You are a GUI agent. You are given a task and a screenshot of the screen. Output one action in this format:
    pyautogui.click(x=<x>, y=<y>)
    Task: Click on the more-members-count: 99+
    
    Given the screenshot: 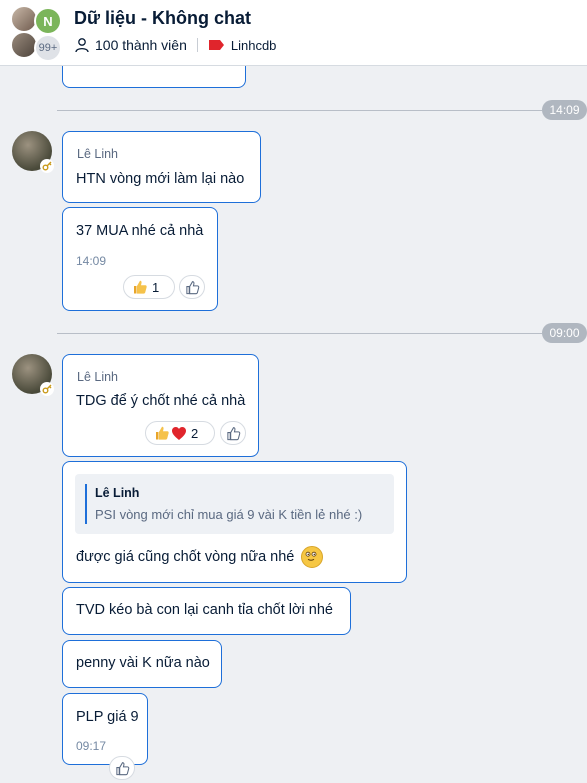 What is the action you would take?
    pyautogui.click(x=48, y=48)
    